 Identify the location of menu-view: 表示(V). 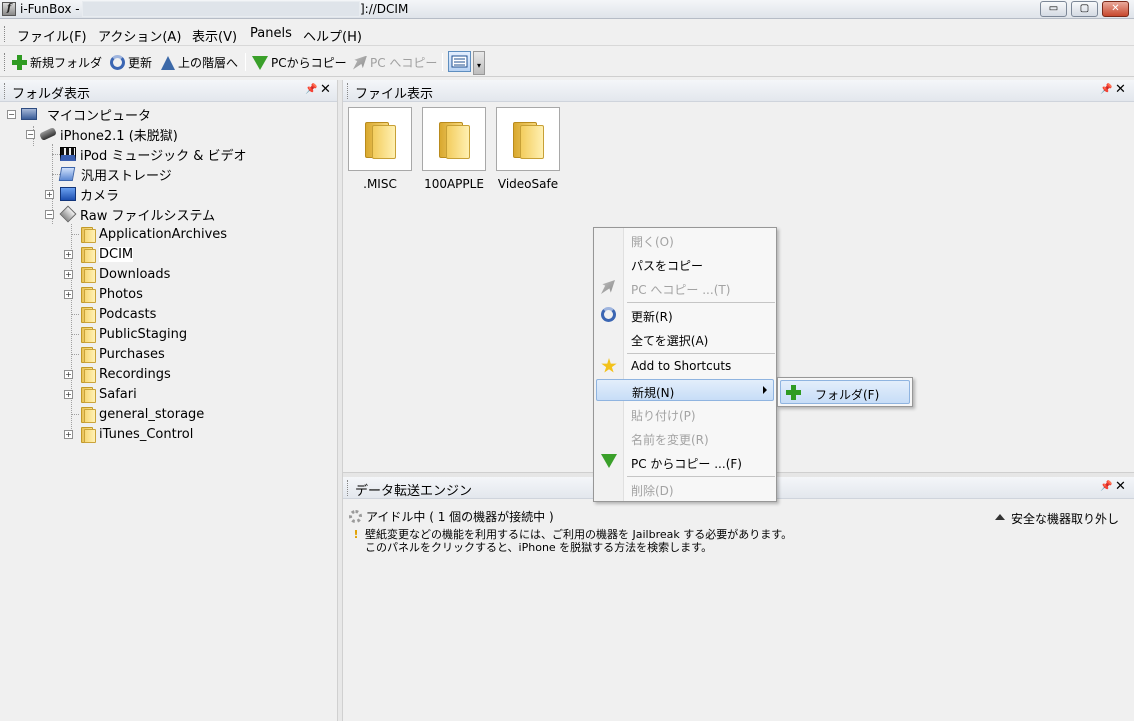
(214, 35).